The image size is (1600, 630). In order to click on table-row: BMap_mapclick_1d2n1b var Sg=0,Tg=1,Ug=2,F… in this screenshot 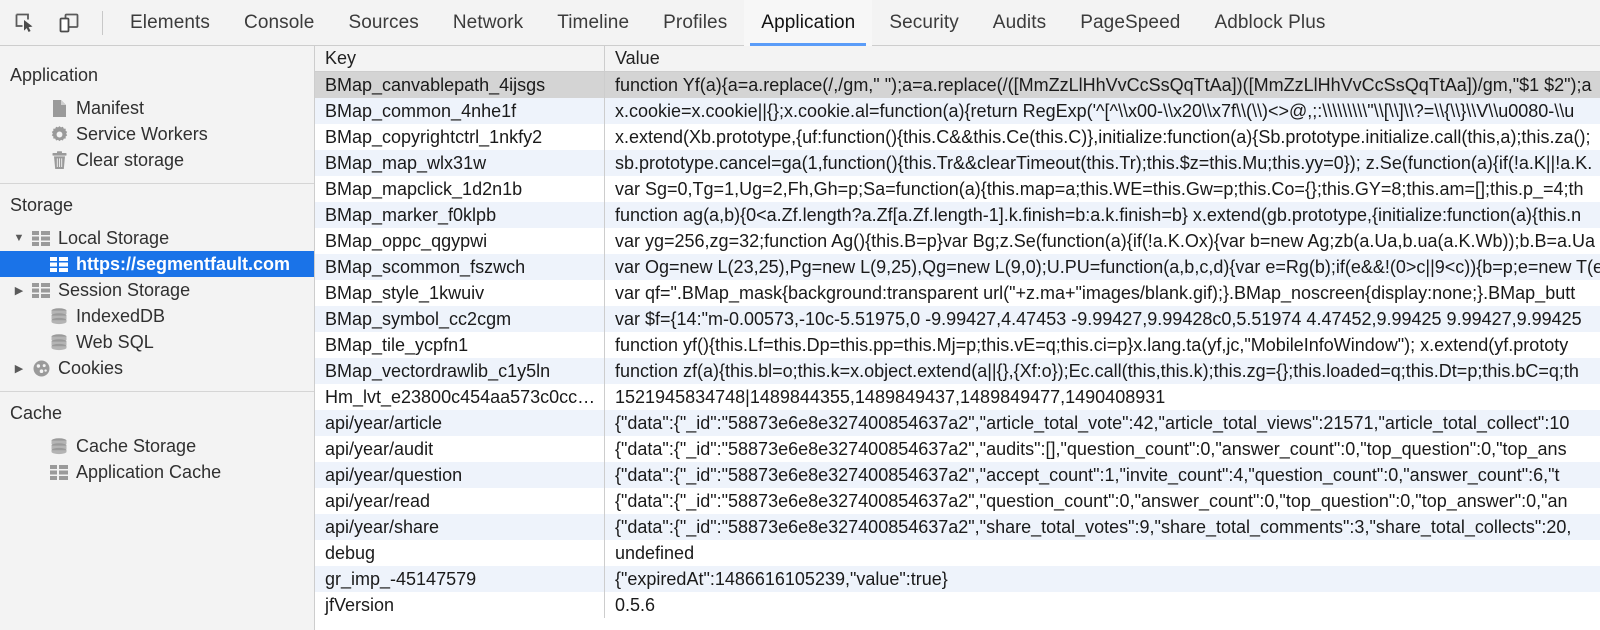, I will do `click(957, 189)`.